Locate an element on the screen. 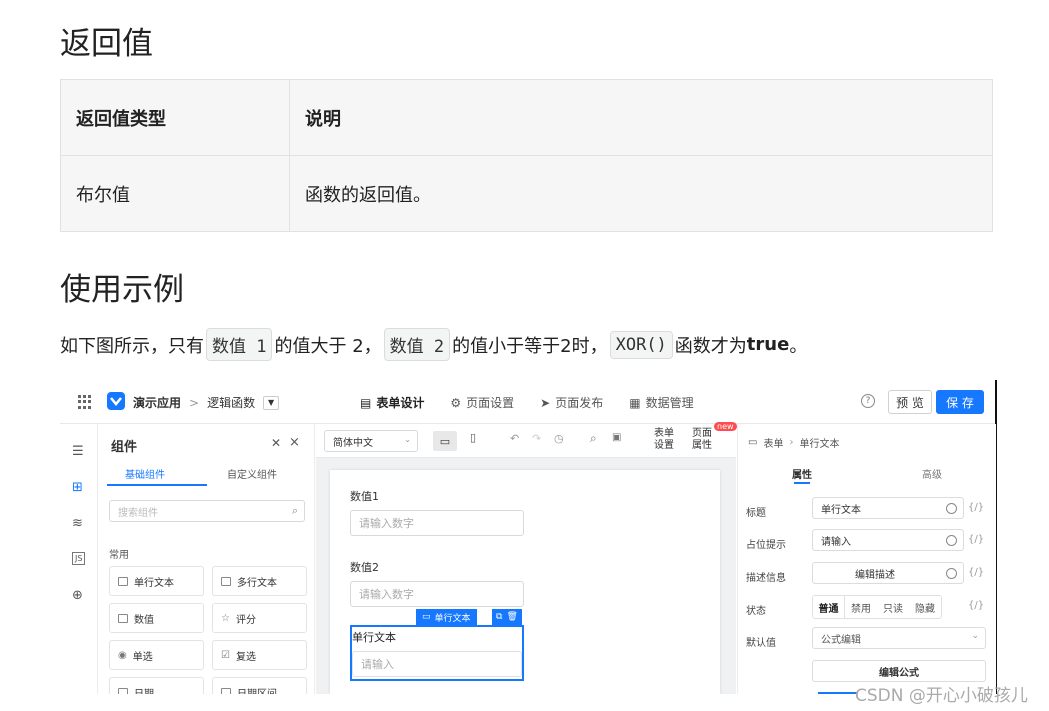 This screenshot has width=1049, height=711. label: 页面 is located at coordinates (702, 433).